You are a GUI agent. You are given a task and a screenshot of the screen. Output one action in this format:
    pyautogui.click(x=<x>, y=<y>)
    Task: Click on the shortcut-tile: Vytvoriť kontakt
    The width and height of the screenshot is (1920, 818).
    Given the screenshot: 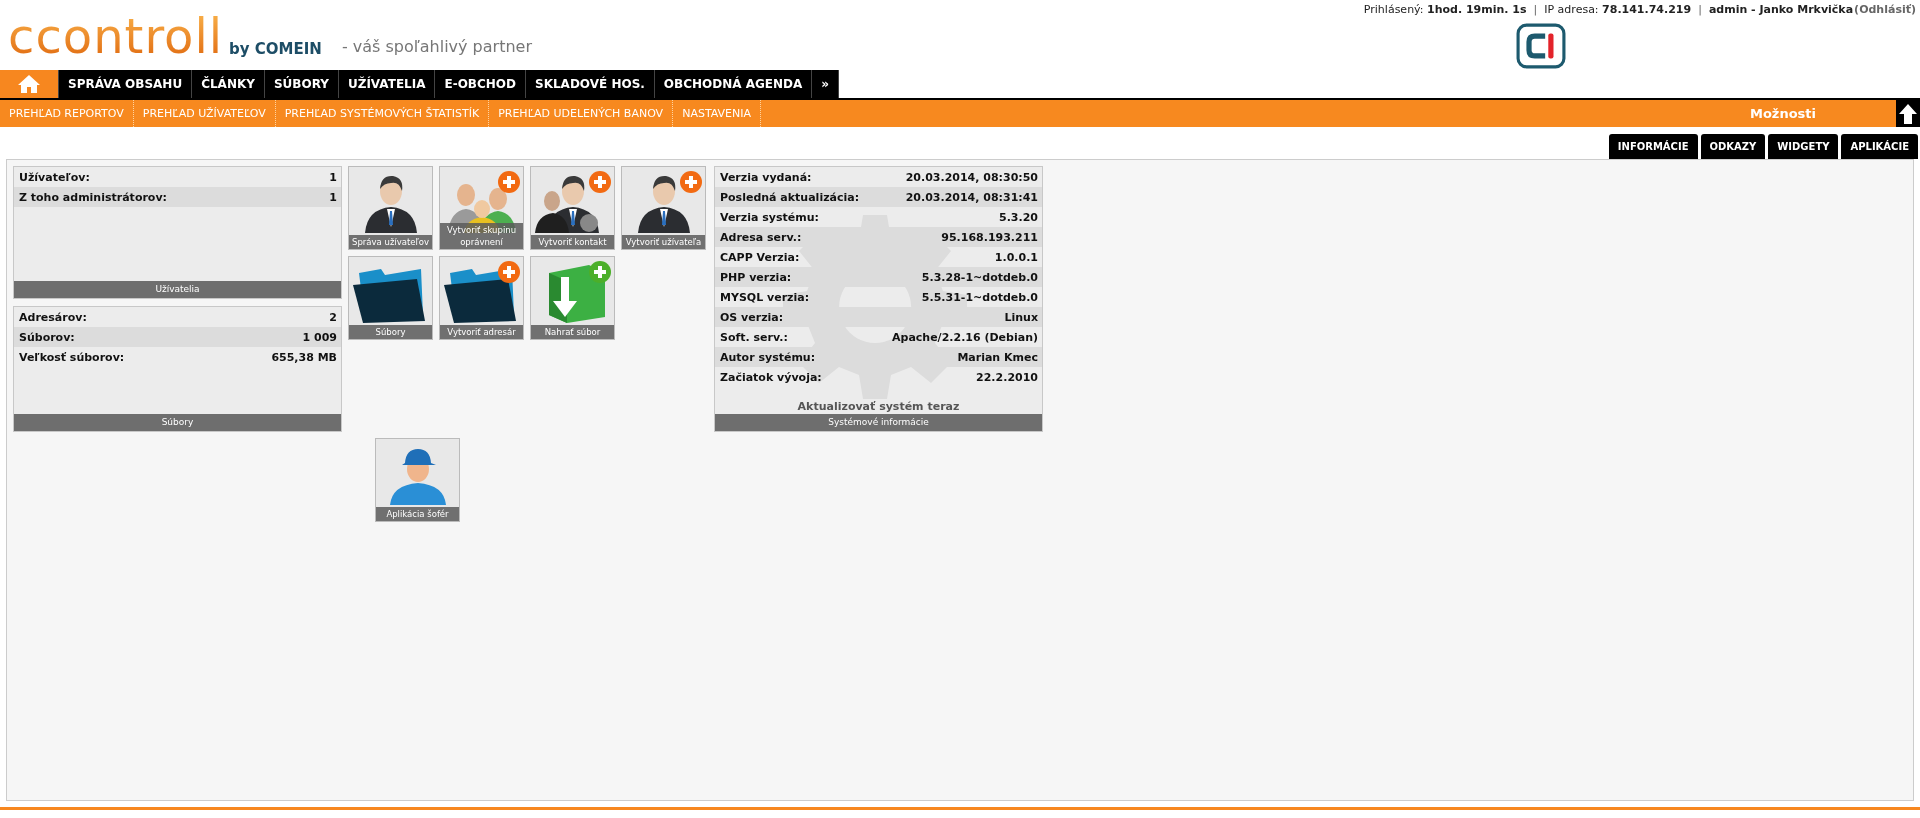 What is the action you would take?
    pyautogui.click(x=572, y=208)
    